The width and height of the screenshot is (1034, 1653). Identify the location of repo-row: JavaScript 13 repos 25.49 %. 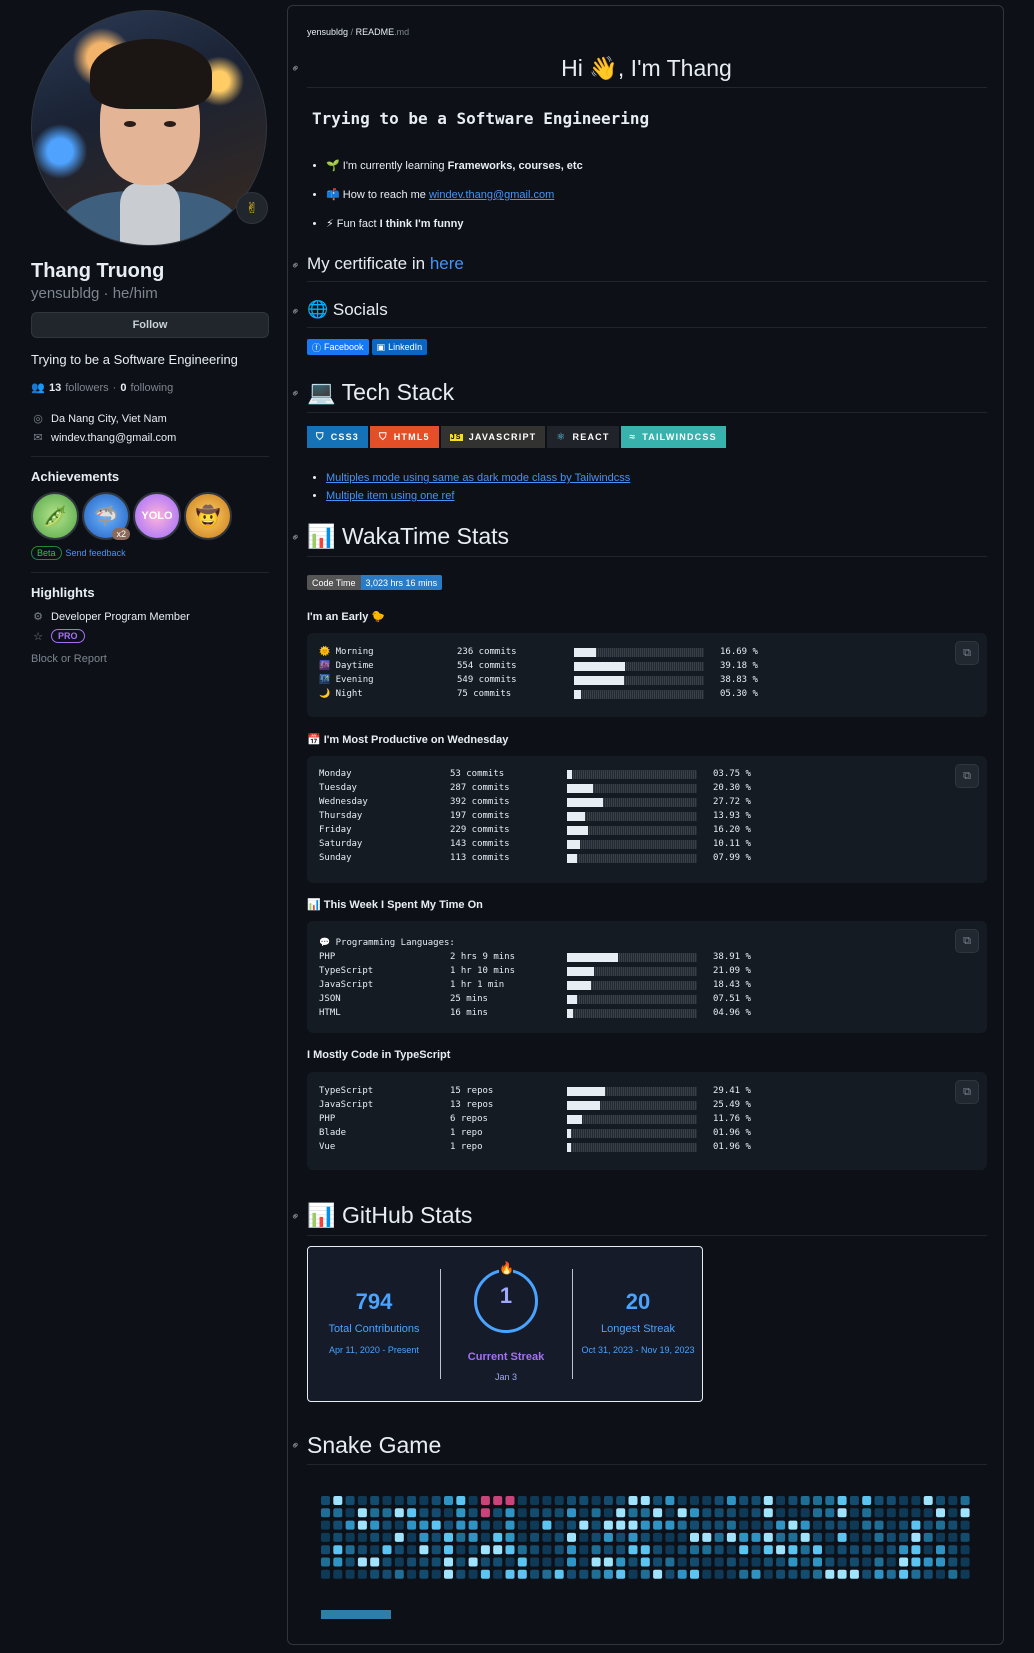
(649, 1105).